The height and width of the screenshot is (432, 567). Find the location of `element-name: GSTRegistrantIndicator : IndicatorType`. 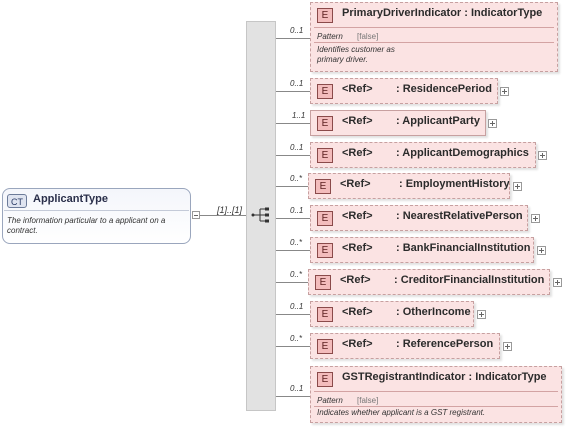

element-name: GSTRegistrantIndicator : IndicatorType is located at coordinates (444, 377).